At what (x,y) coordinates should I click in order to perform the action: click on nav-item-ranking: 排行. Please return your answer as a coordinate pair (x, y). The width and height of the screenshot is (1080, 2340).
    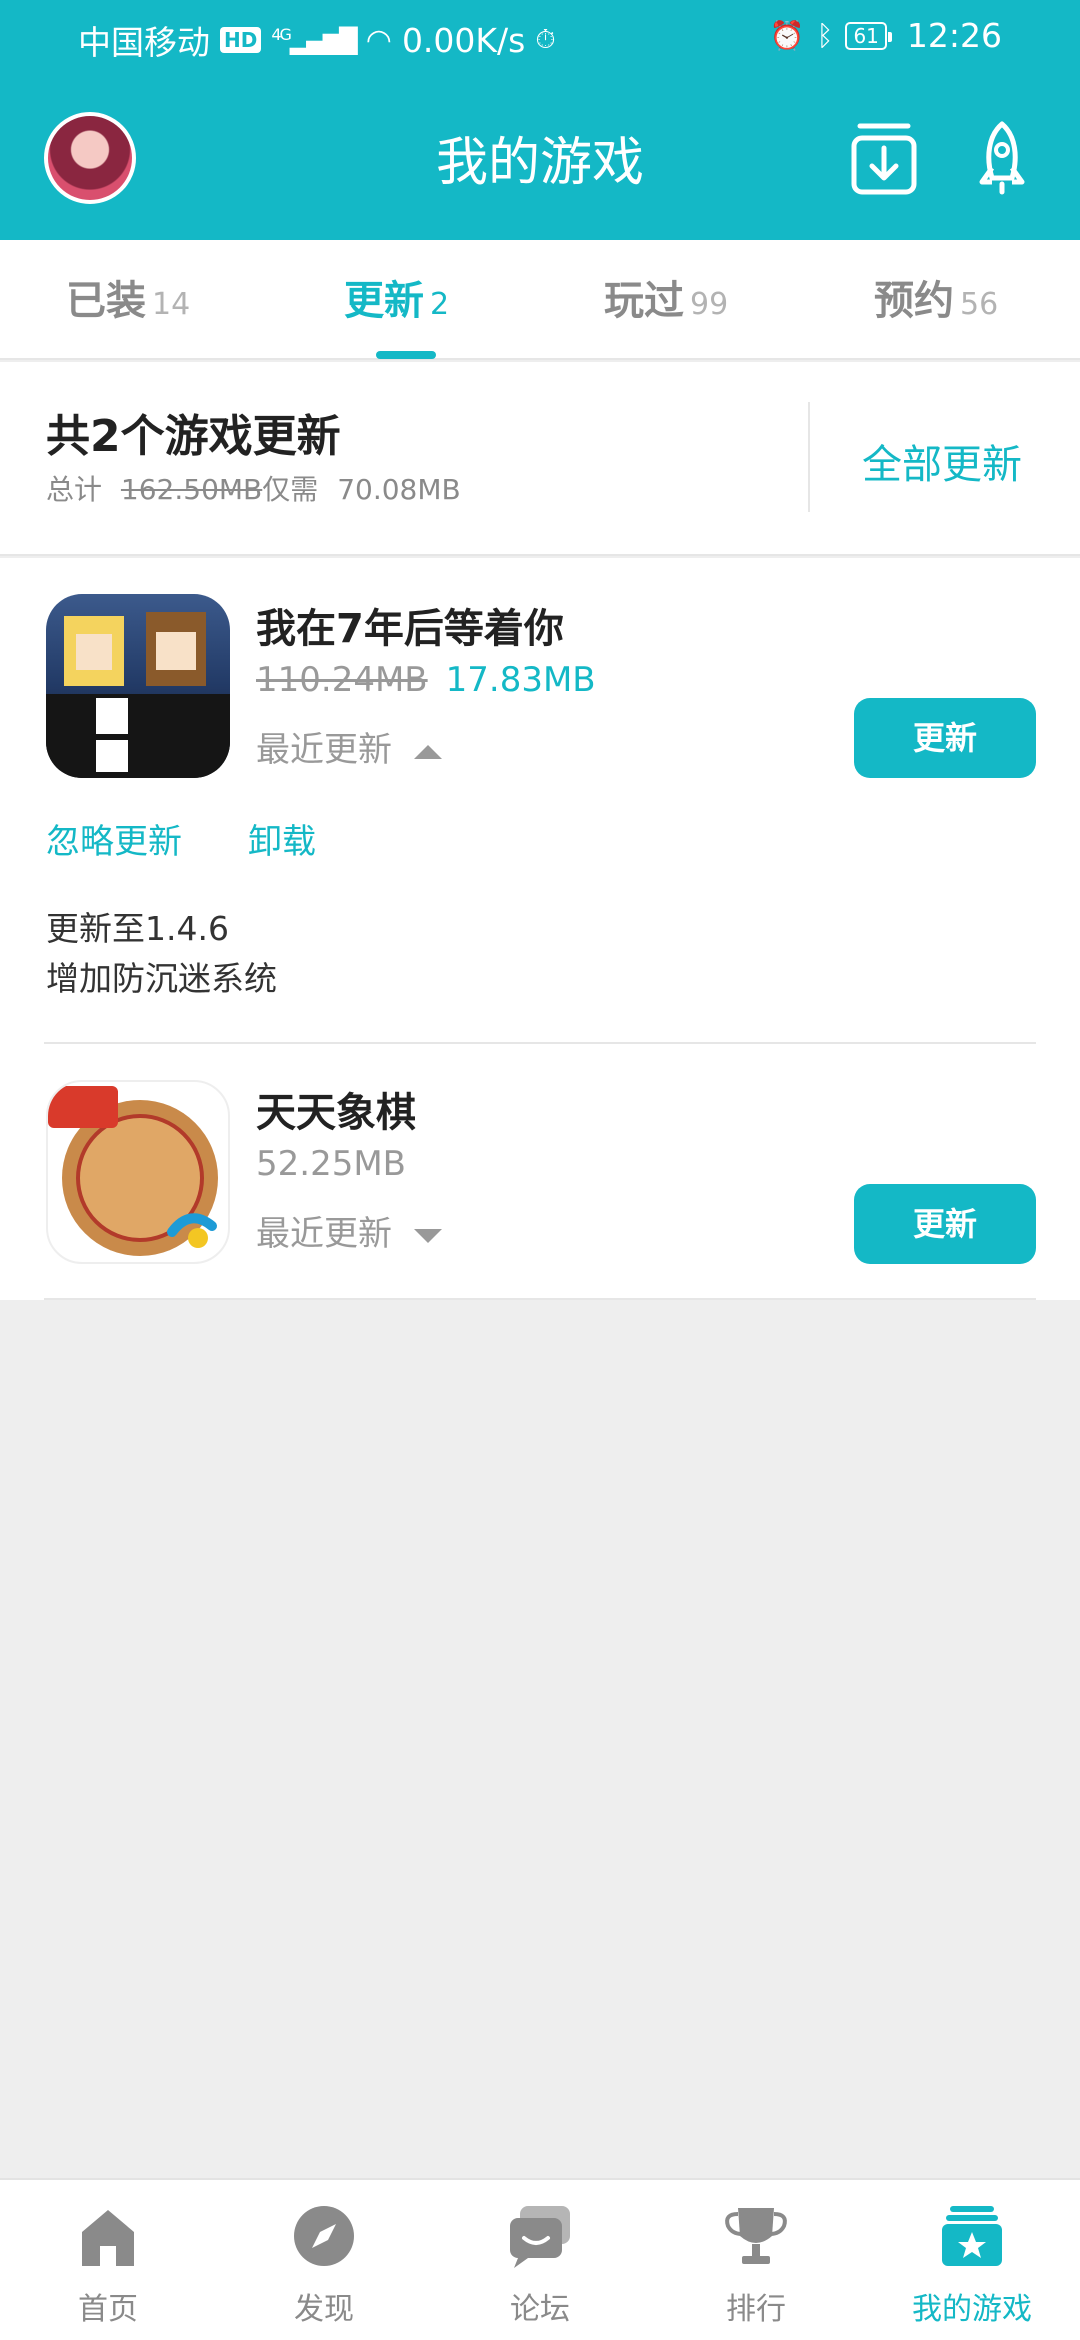
    Looking at the image, I should click on (756, 2260).